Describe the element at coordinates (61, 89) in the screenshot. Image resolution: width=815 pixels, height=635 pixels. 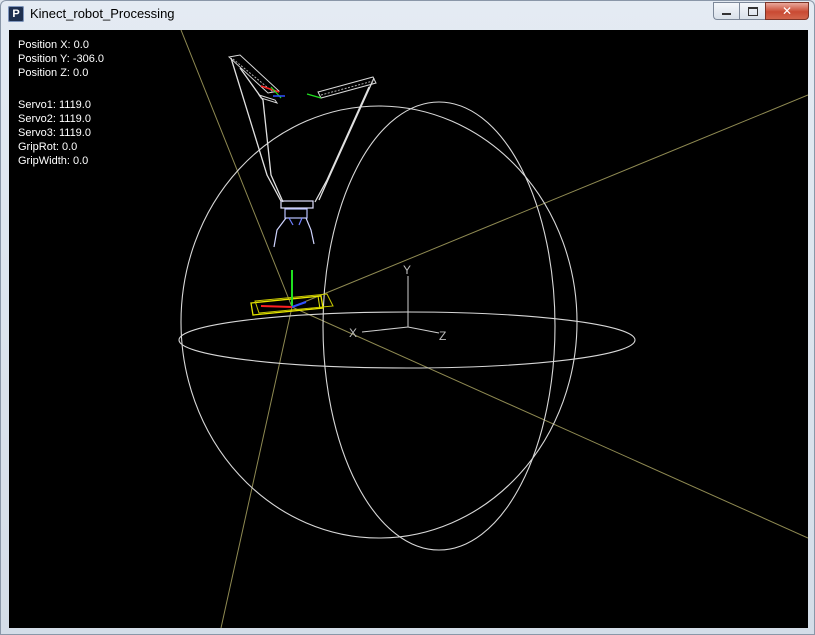
I see `hud-spacer` at that location.